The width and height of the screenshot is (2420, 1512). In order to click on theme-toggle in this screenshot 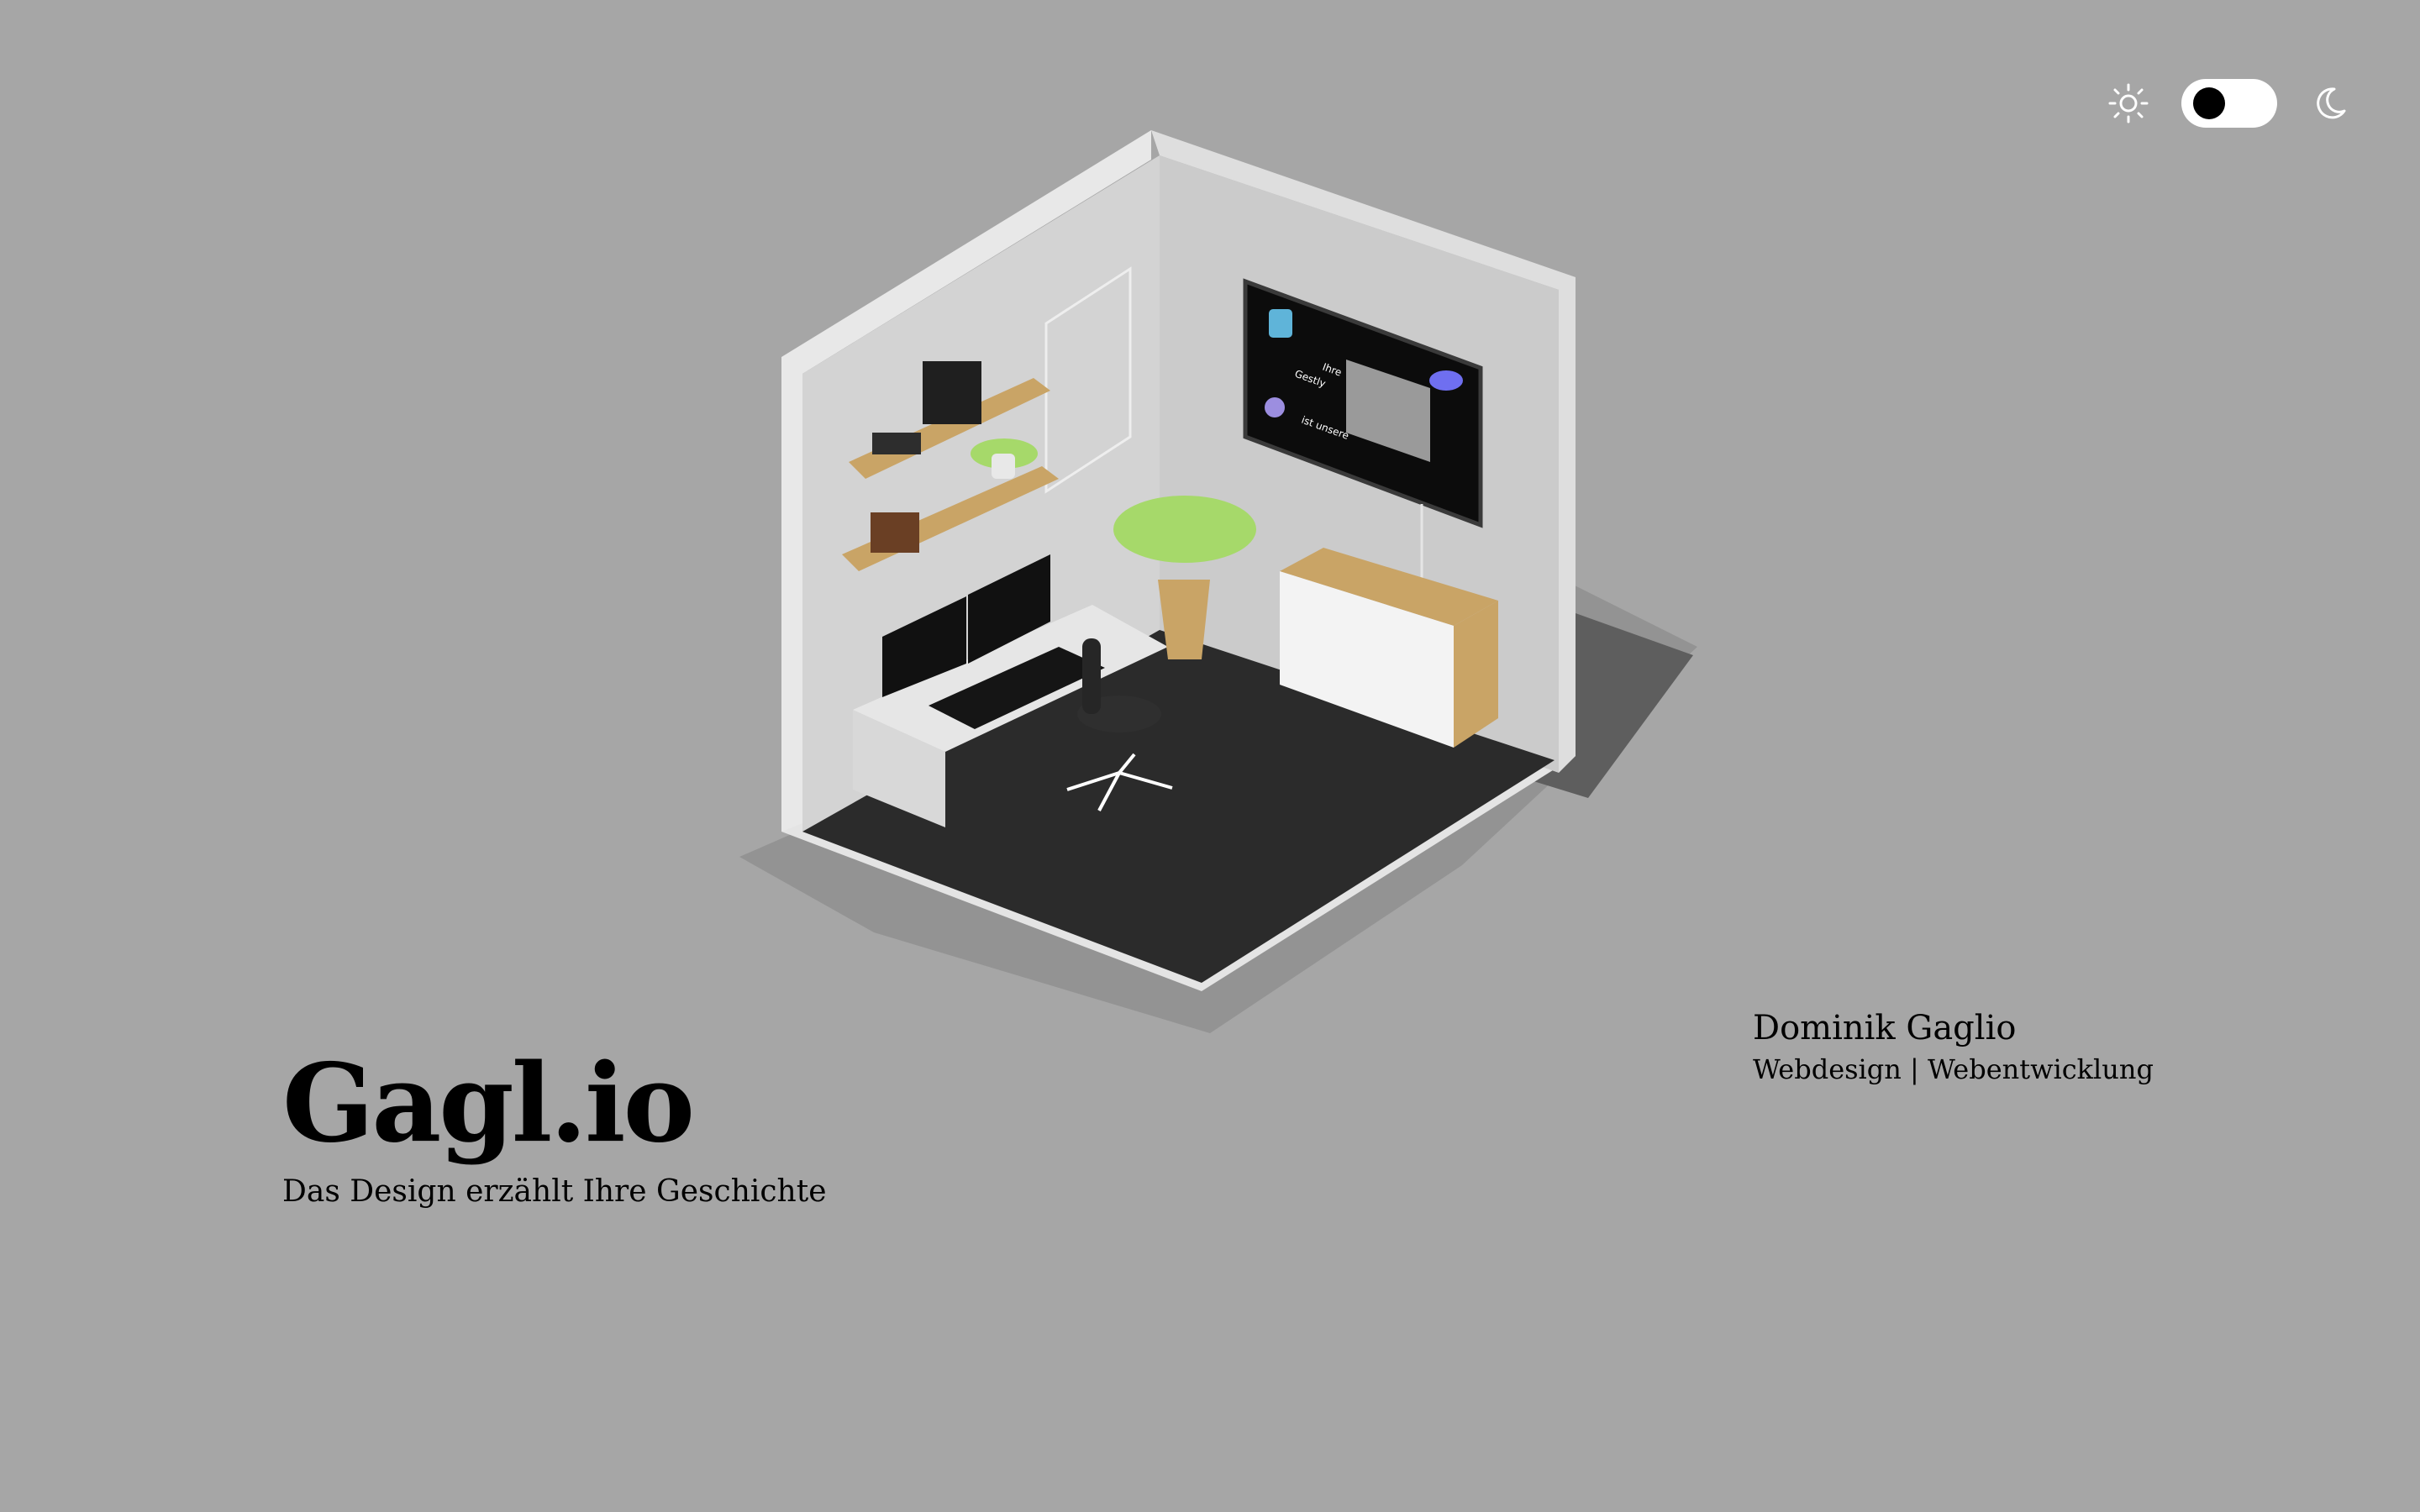, I will do `click(2229, 103)`.